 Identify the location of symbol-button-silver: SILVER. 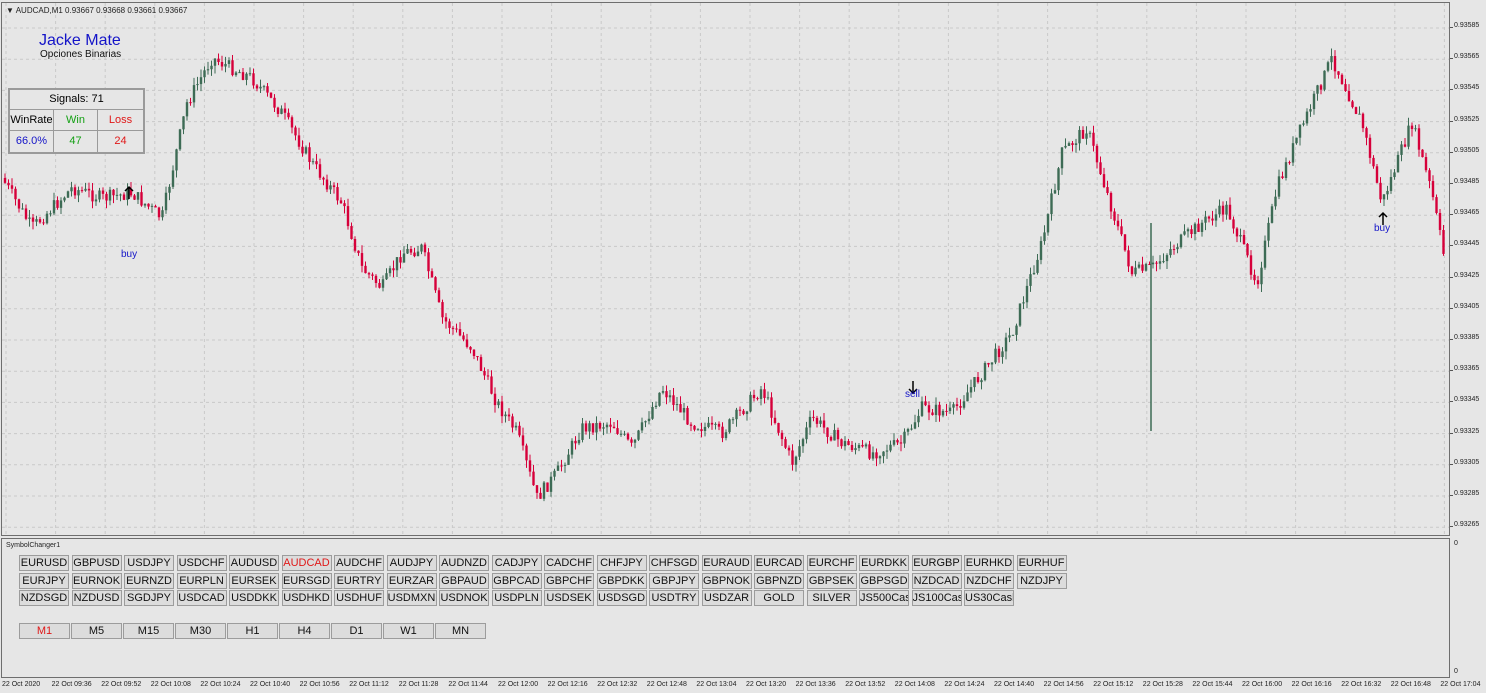
(831, 598).